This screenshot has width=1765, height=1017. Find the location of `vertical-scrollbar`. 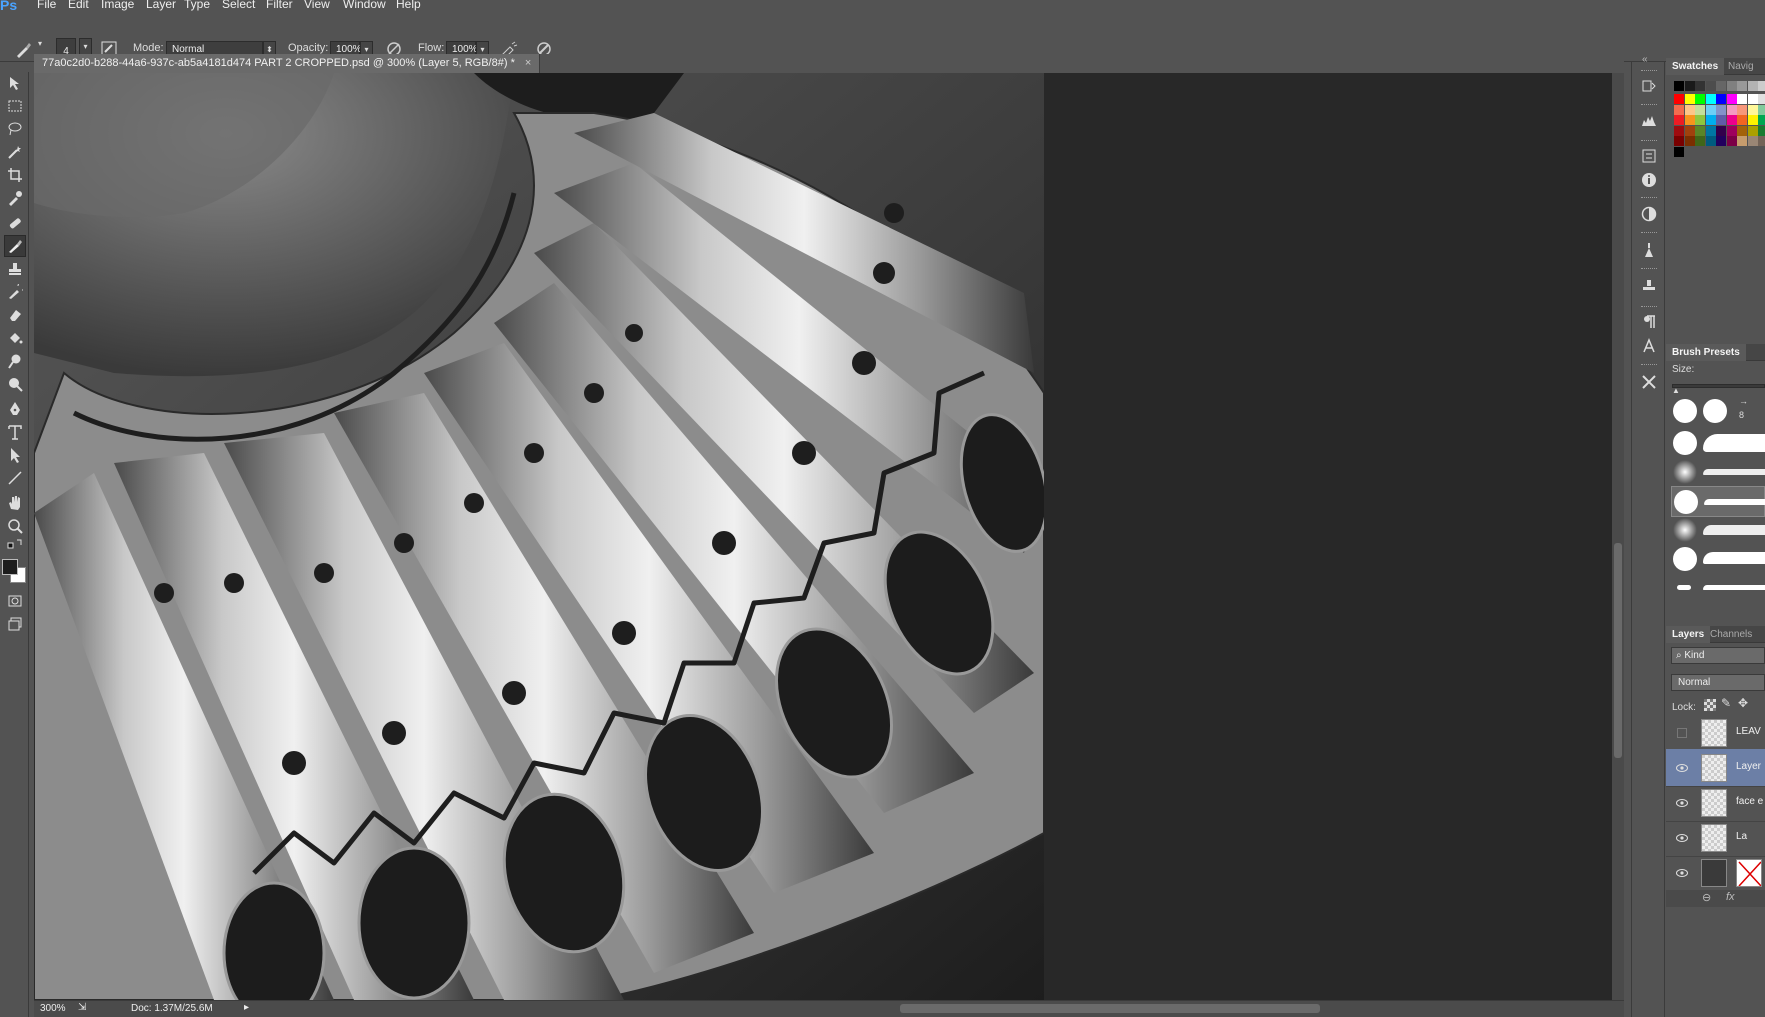

vertical-scrollbar is located at coordinates (1618, 536).